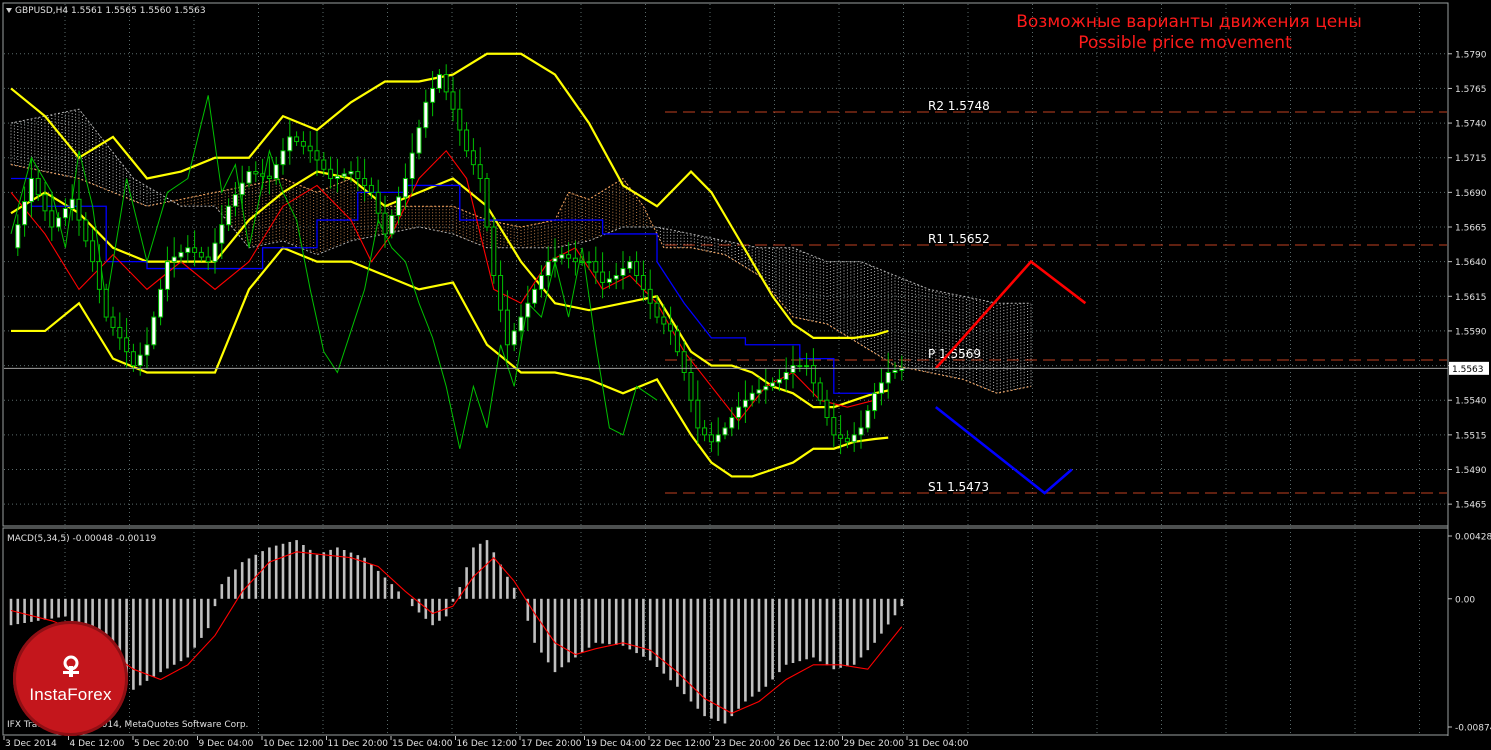  What do you see at coordinates (1465, 600) in the screenshot?
I see `macd-tick-label: 0.00` at bounding box center [1465, 600].